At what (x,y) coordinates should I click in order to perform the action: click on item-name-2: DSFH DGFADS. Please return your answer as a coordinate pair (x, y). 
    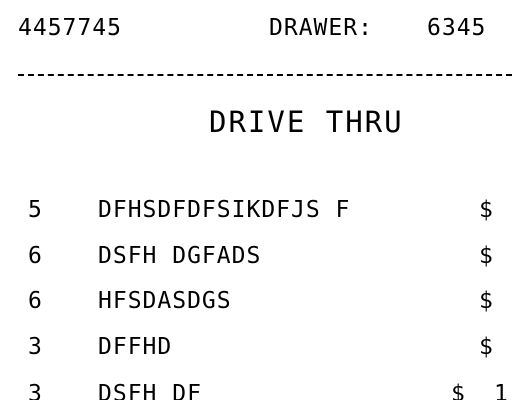
    Looking at the image, I should click on (180, 256).